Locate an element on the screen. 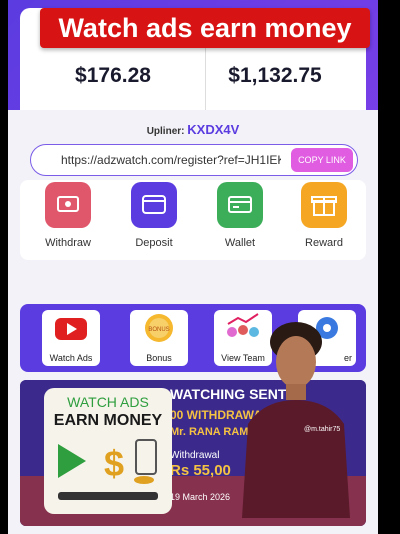  upliner-code: KXDX4V is located at coordinates (213, 129).